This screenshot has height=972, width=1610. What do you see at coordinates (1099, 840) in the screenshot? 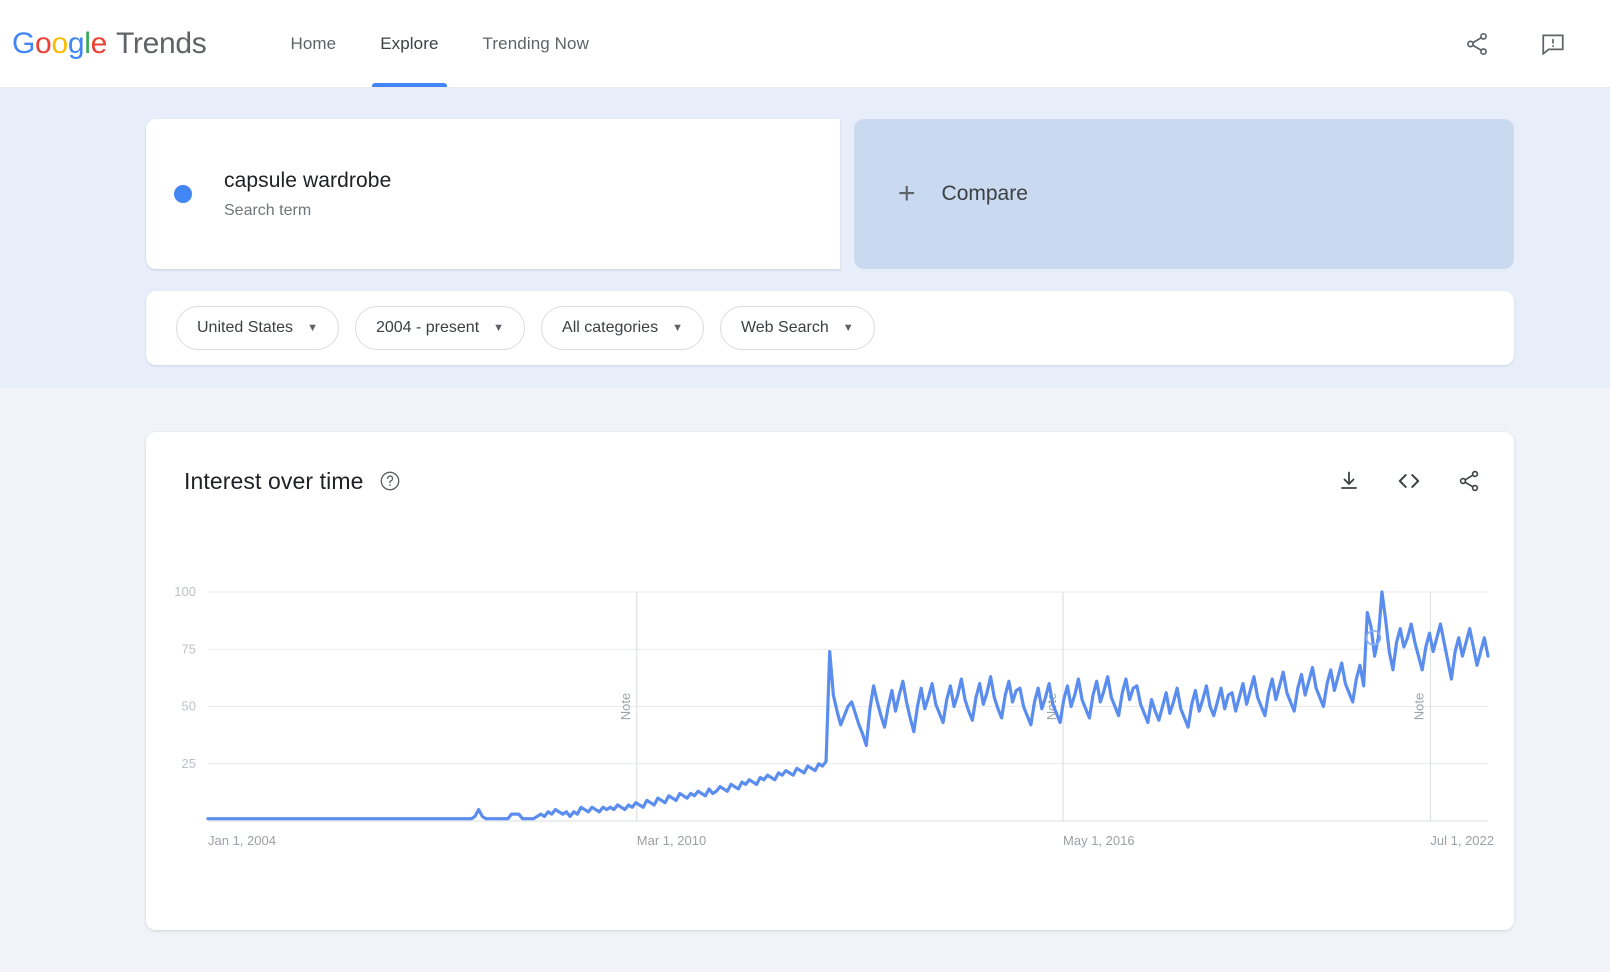
I see `x-axis-tick-label: May 1, 2016` at bounding box center [1099, 840].